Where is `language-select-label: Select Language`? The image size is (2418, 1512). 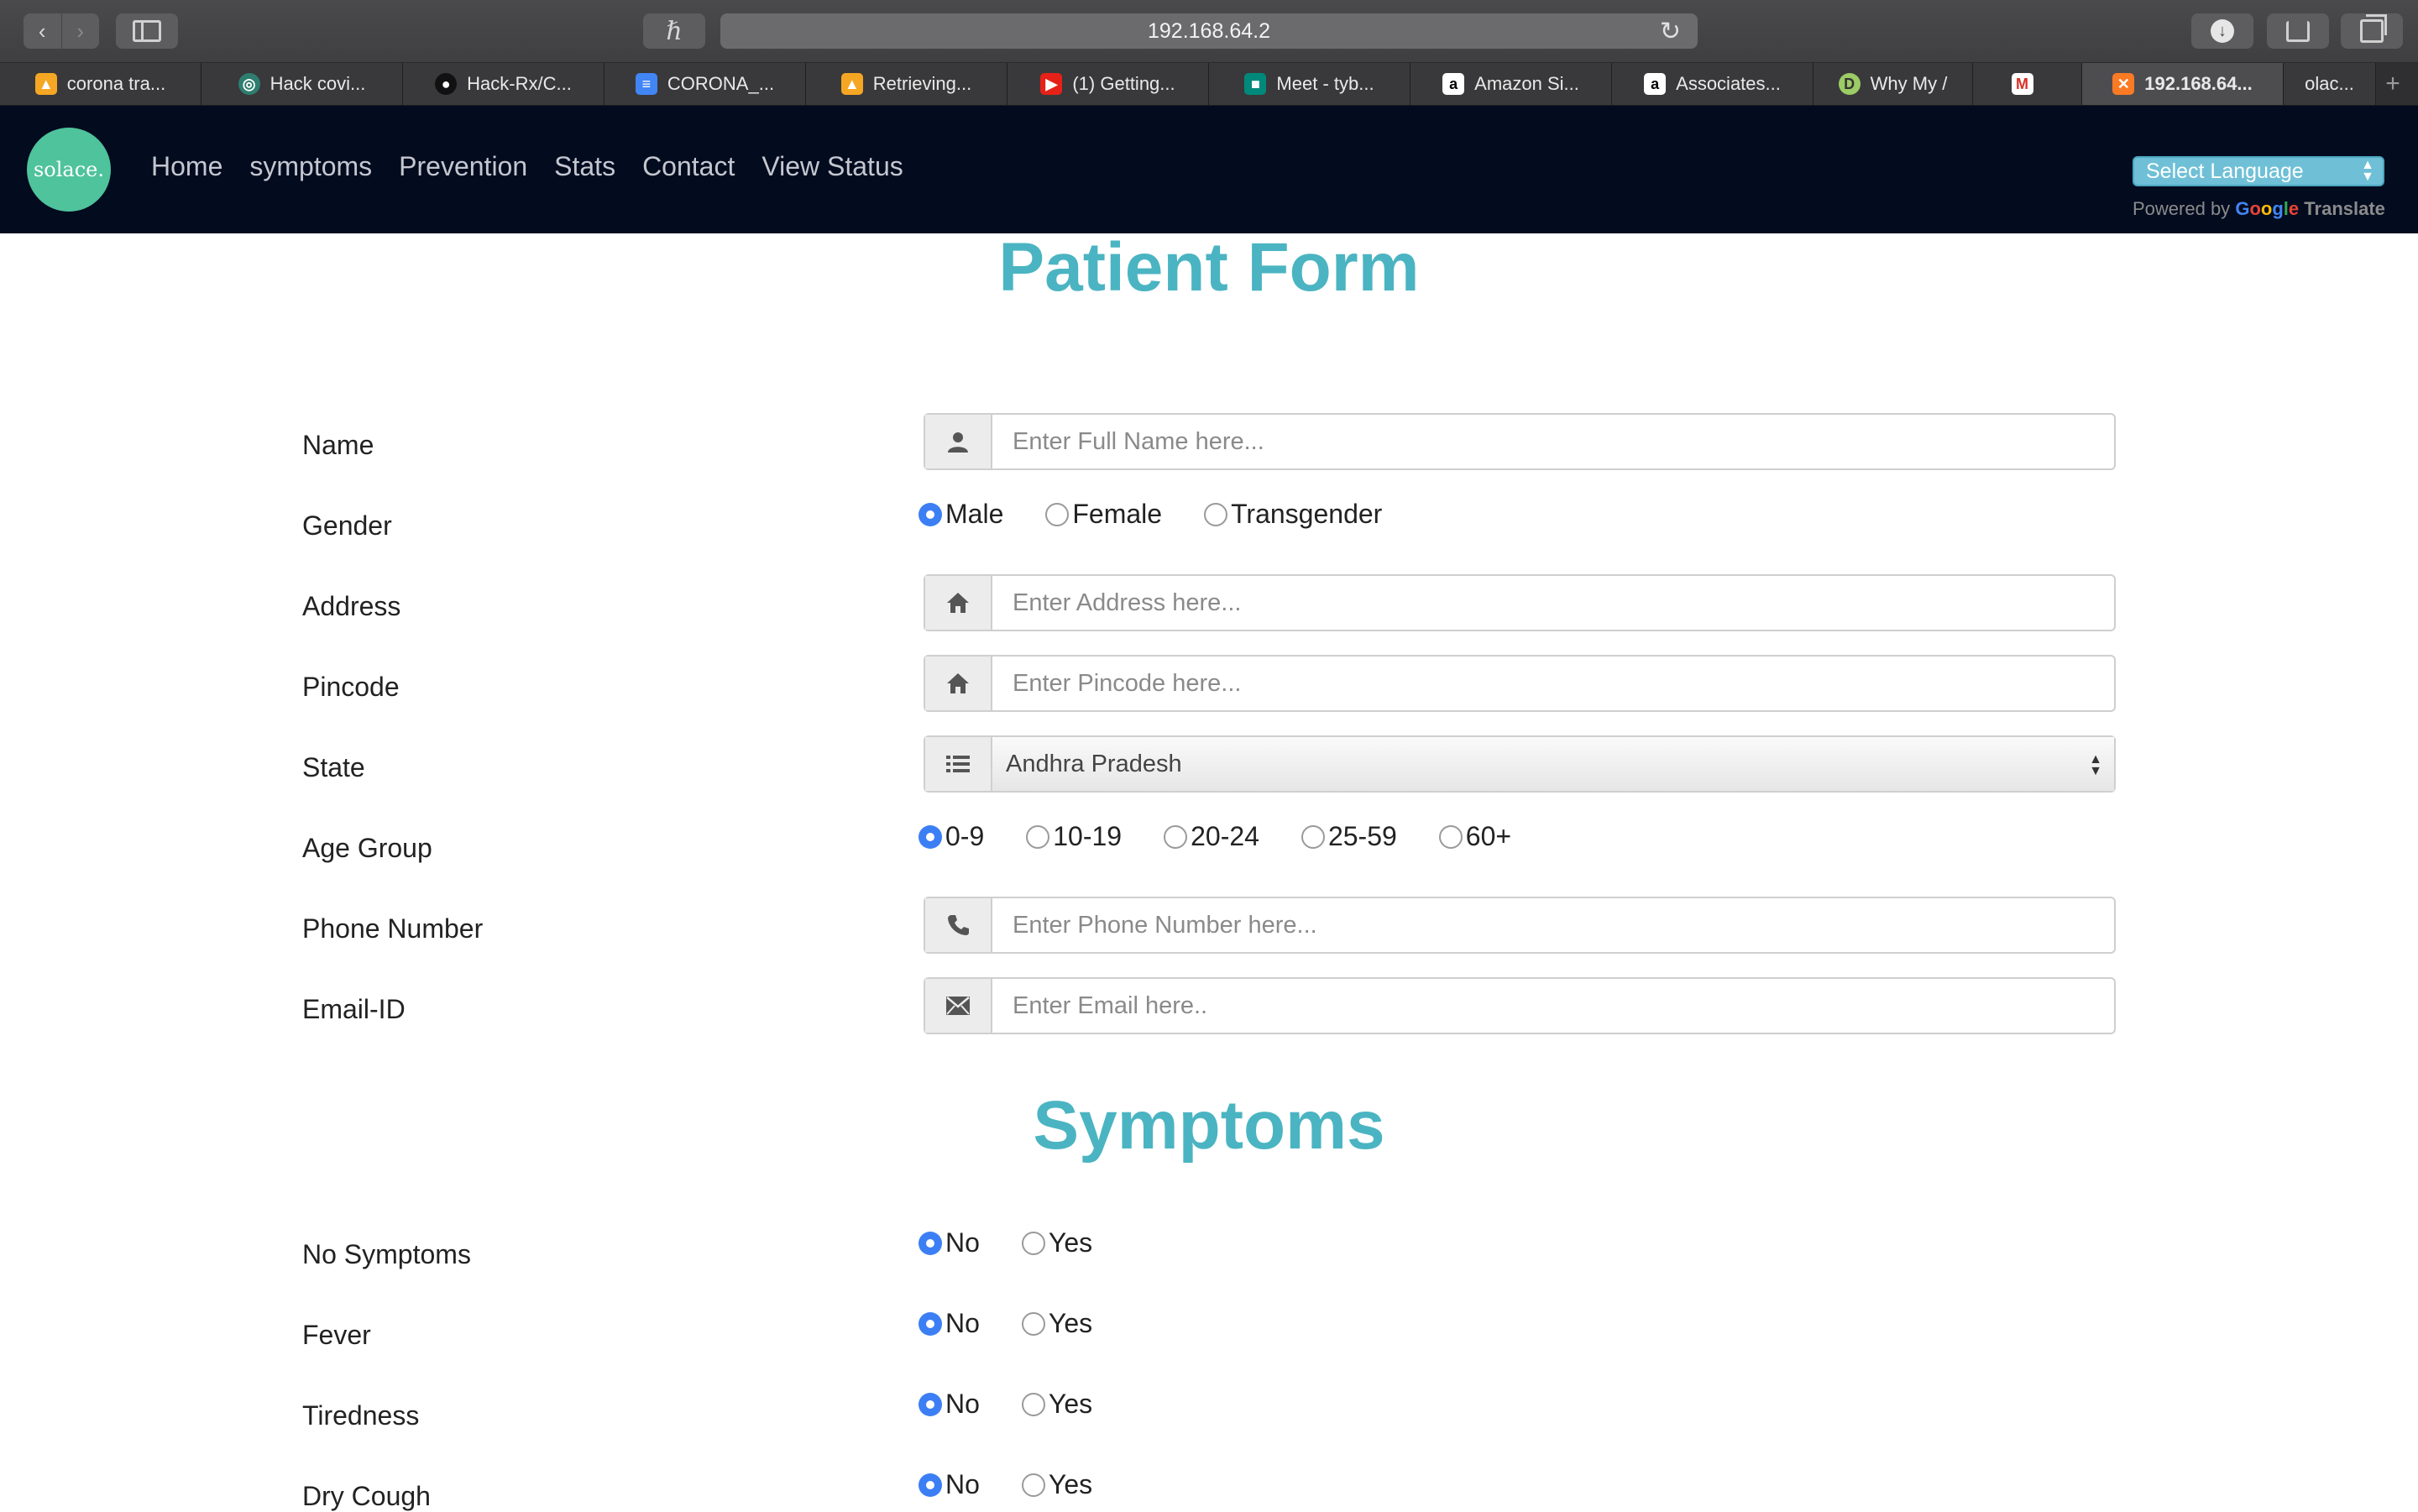 language-select-label: Select Language is located at coordinates (2225, 171).